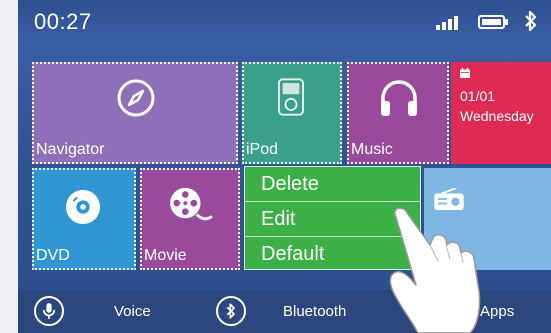  Describe the element at coordinates (70, 149) in the screenshot. I see `tile-navigator-label: Navigator` at that location.